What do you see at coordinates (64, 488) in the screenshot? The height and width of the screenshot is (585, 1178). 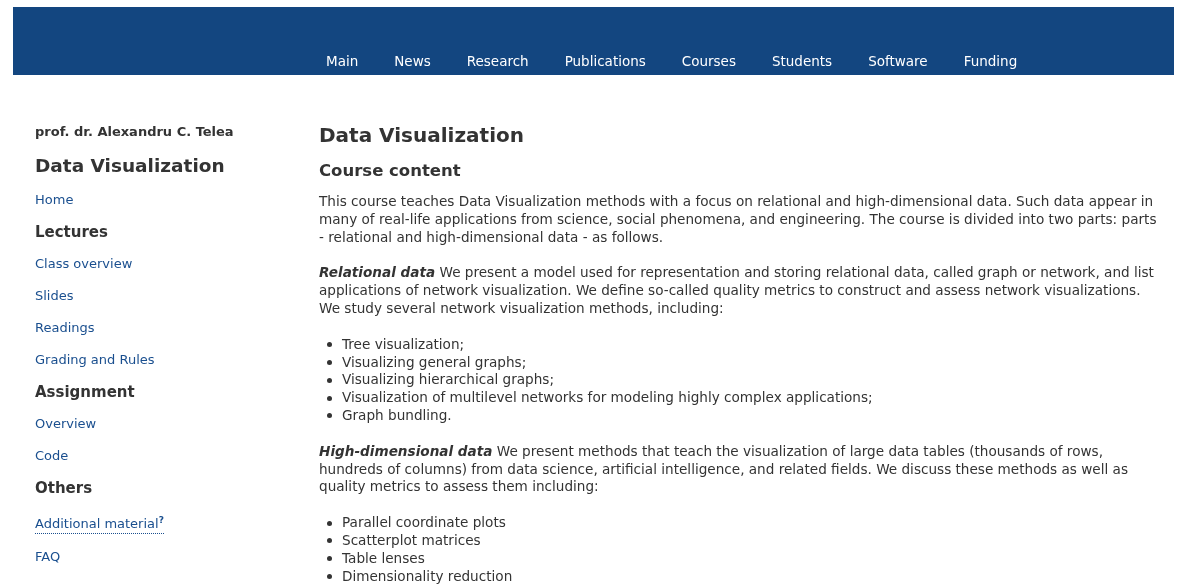 I see `sidebar-heading: Others` at bounding box center [64, 488].